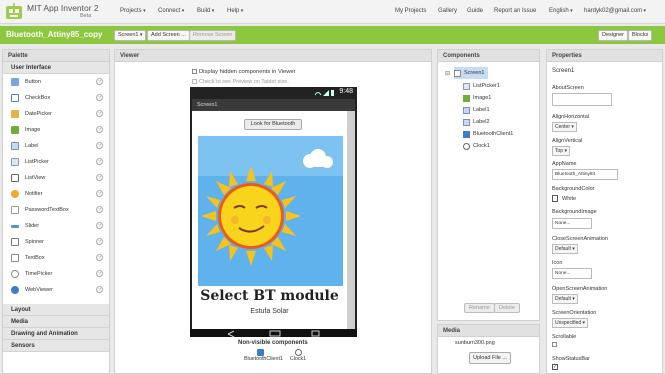 This screenshot has width=665, height=374. What do you see at coordinates (346, 91) in the screenshot?
I see `phone-time: 9:48` at bounding box center [346, 91].